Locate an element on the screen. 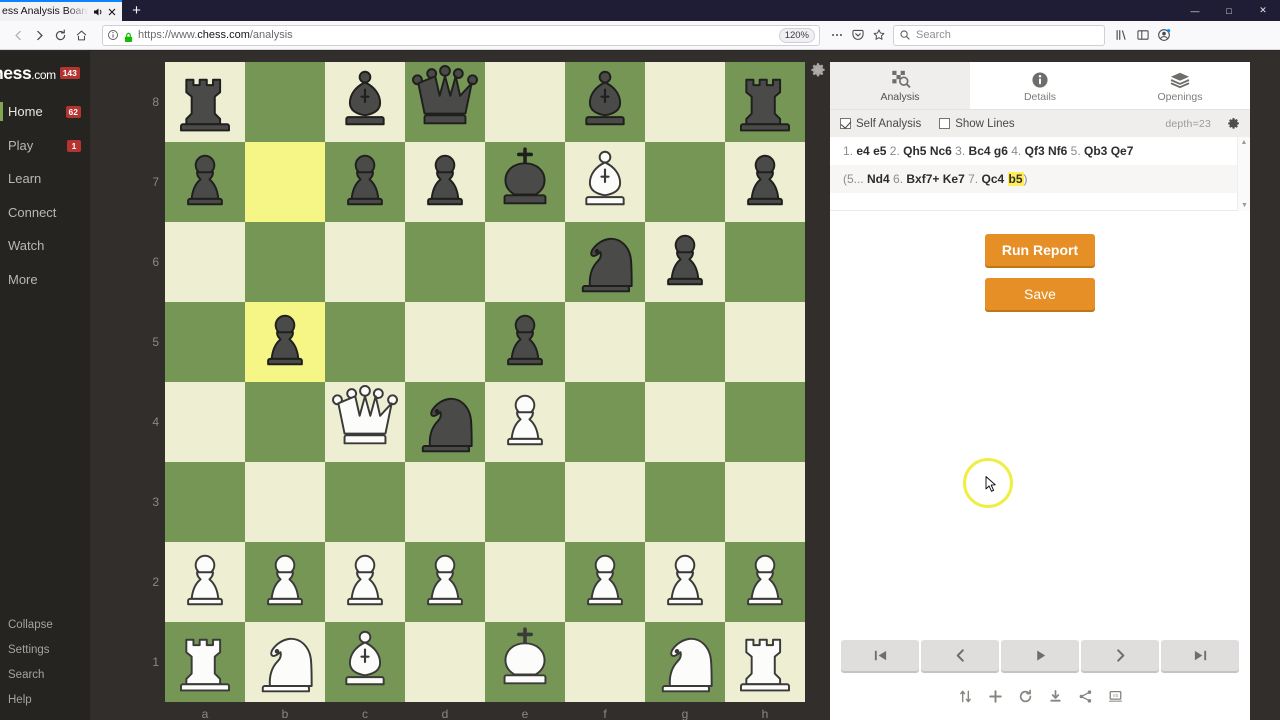 This screenshot has width=1280, height=720. sidebar-item-collapse: Collapse is located at coordinates (45, 624).